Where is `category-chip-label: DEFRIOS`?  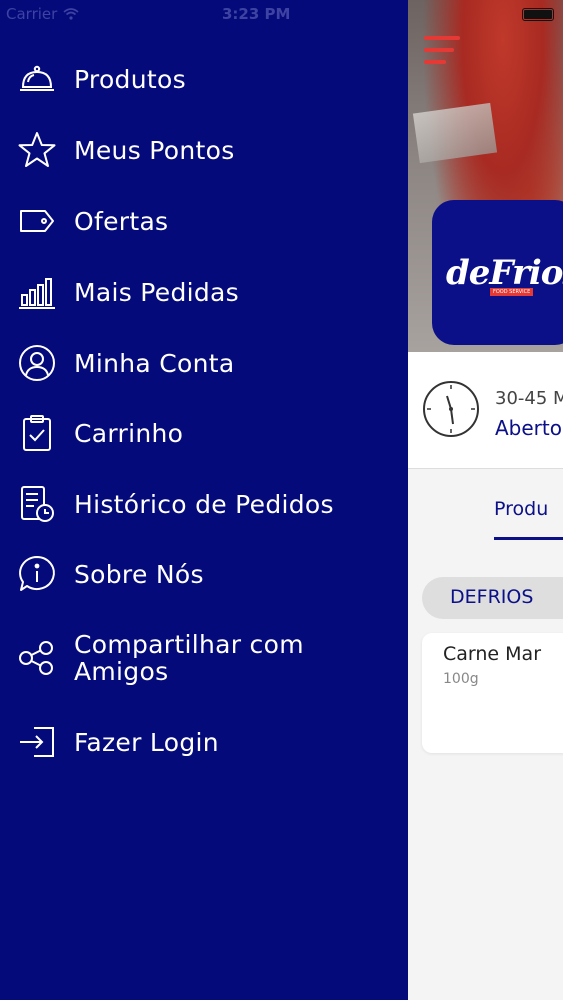 category-chip-label: DEFRIOS is located at coordinates (492, 597).